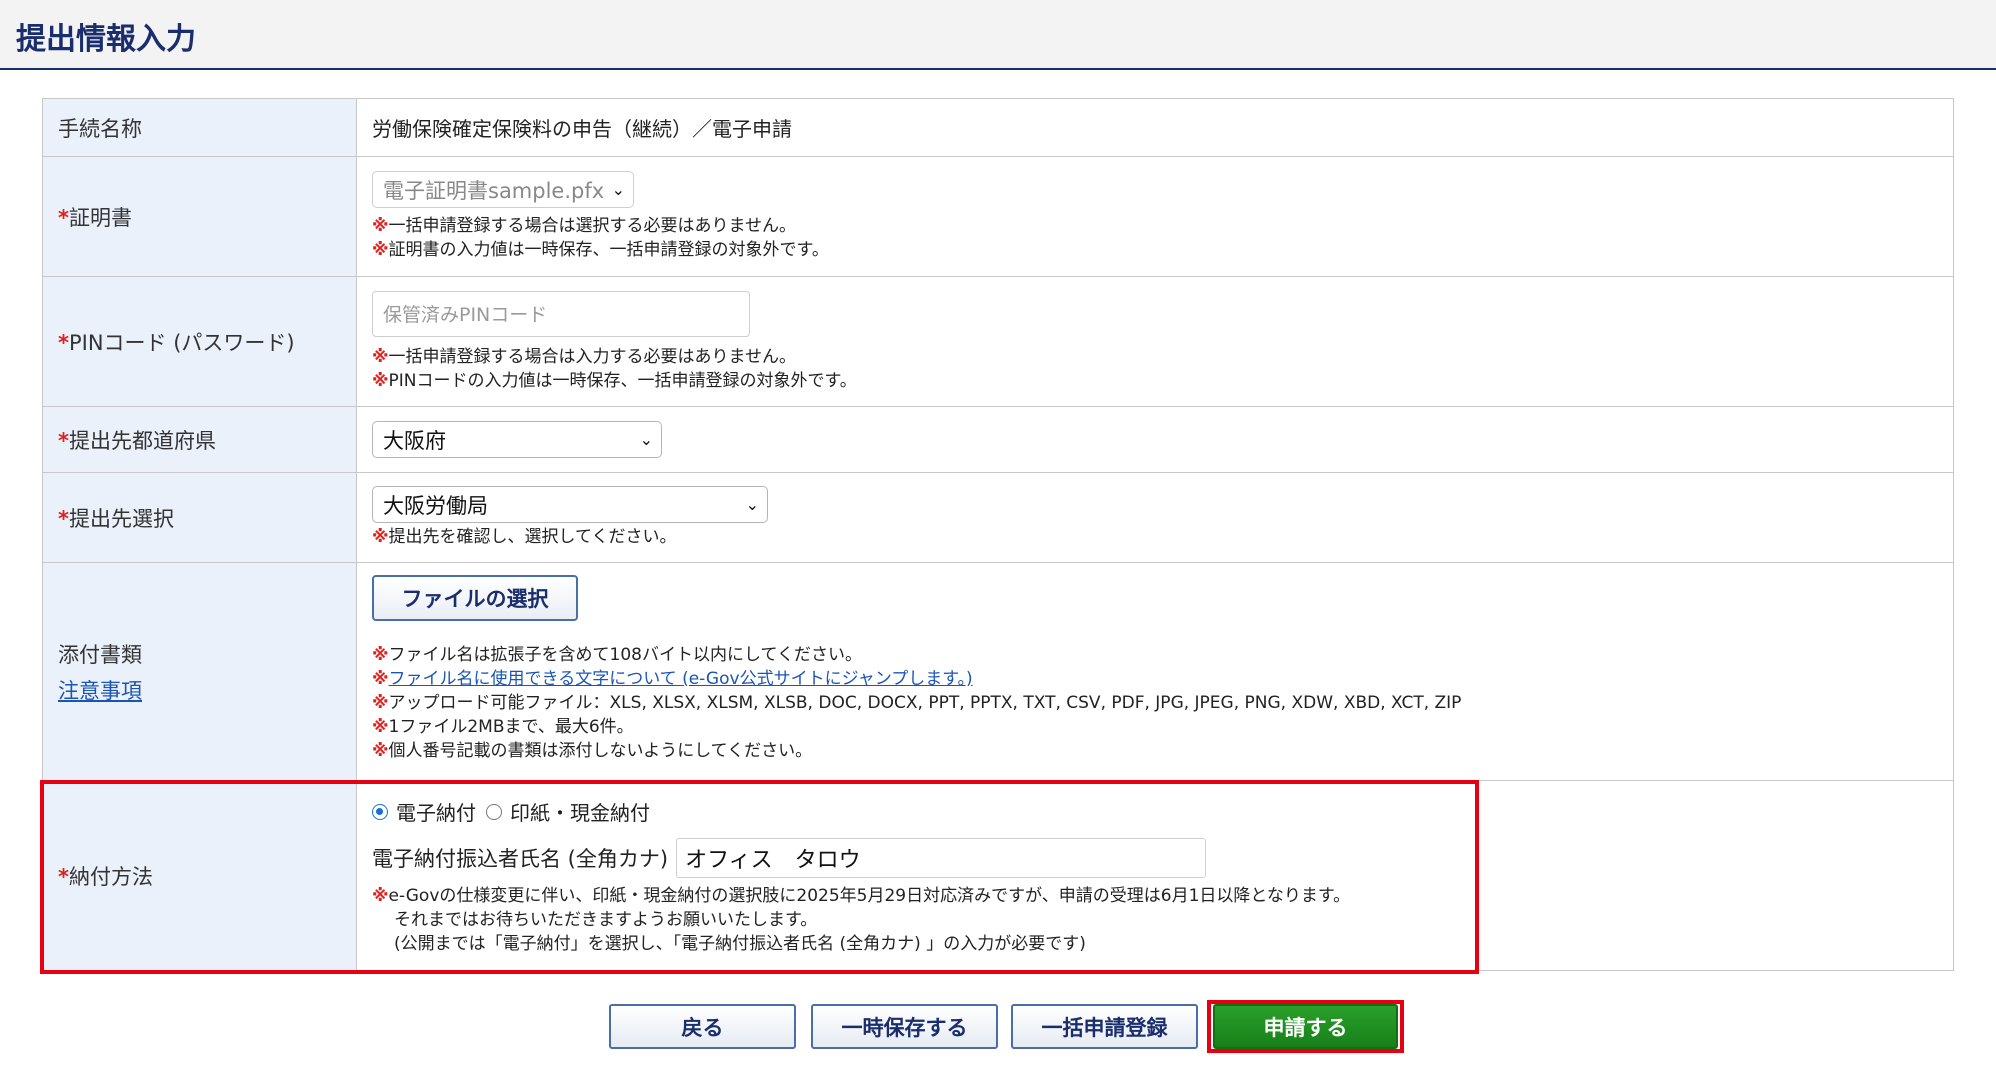  Describe the element at coordinates (524, 537) in the screenshot. I see `destination-note: ※提出先を確認し、選択してください。` at that location.